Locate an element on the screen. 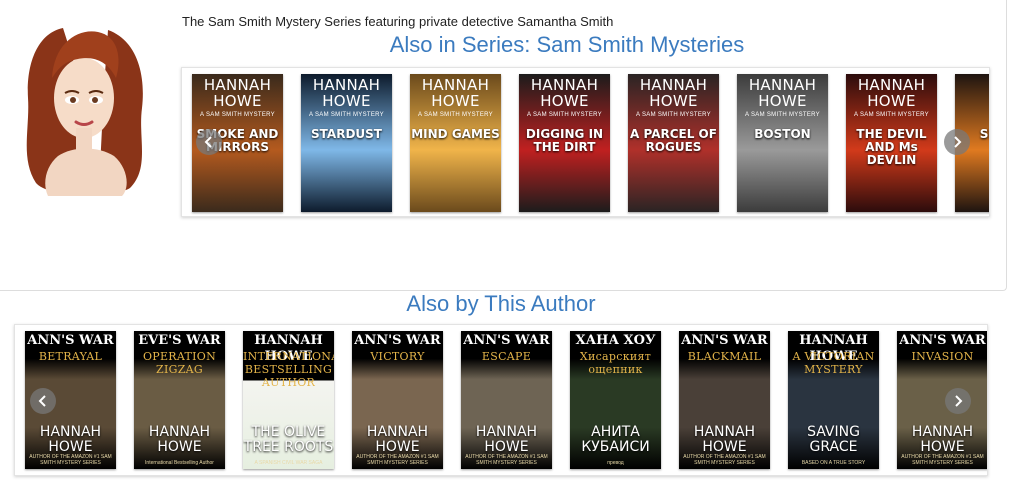 This screenshot has width=1024, height=492. book-tagline: International Bestselling Author is located at coordinates (179, 463).